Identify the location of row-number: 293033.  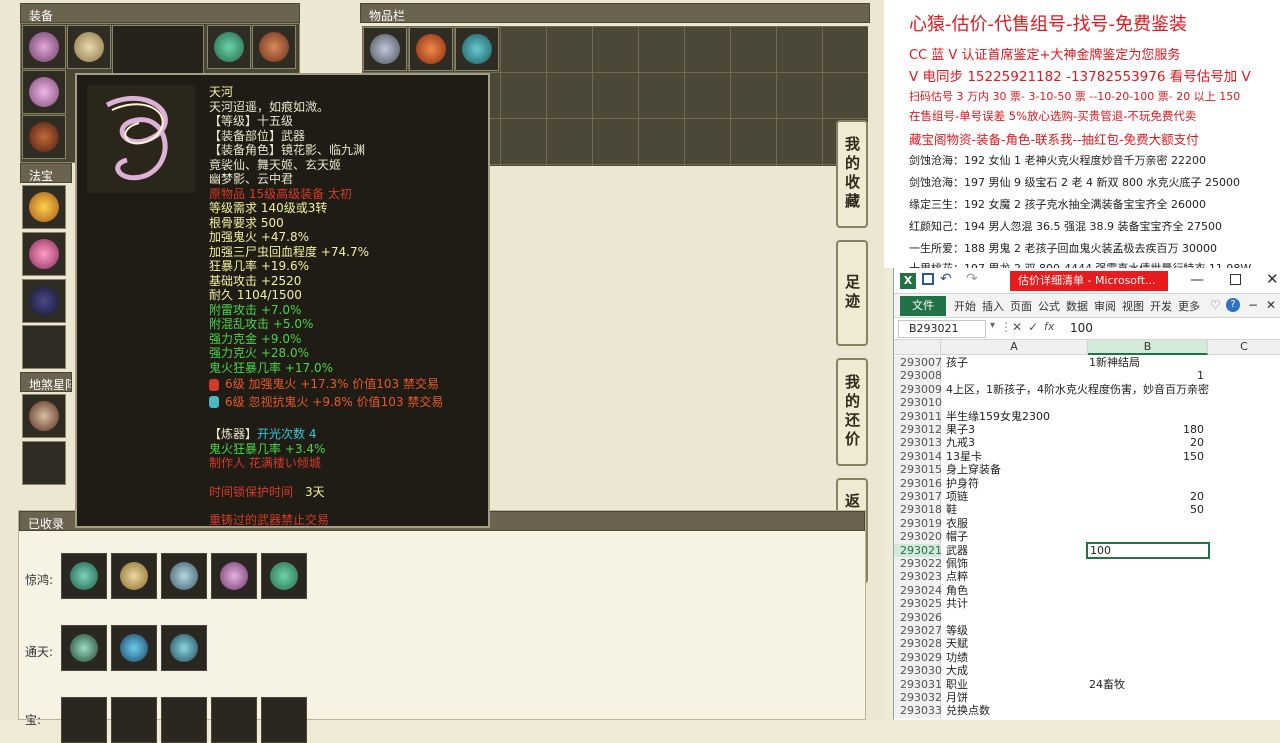
(918, 711).